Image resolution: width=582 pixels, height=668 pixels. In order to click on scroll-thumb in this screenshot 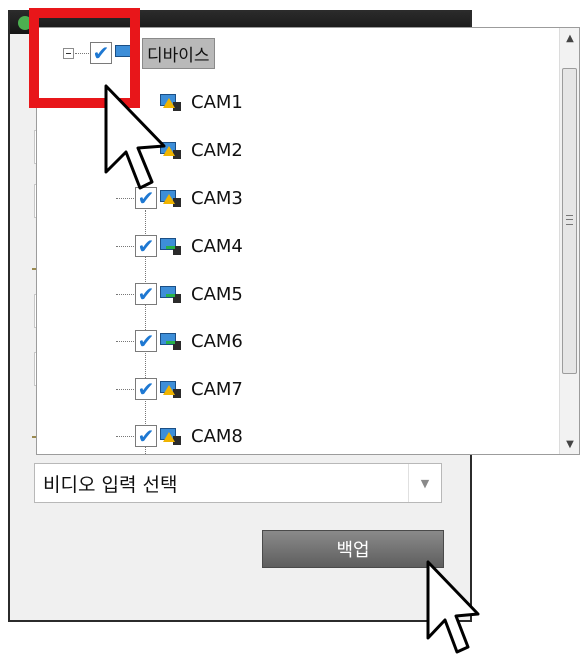, I will do `click(569, 221)`.